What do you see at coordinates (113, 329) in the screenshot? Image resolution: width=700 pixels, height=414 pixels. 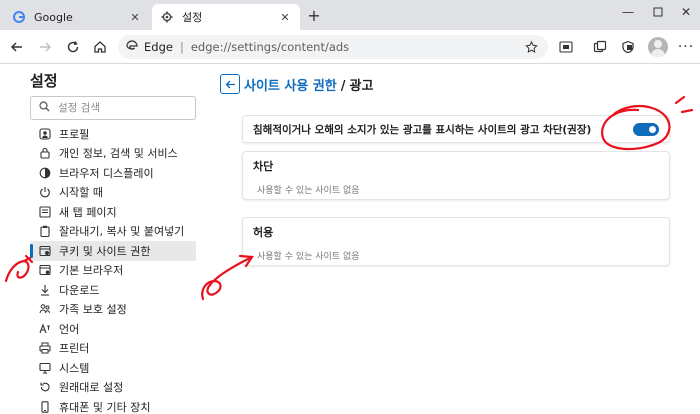 I see `sidebar-item-language: 언어` at bounding box center [113, 329].